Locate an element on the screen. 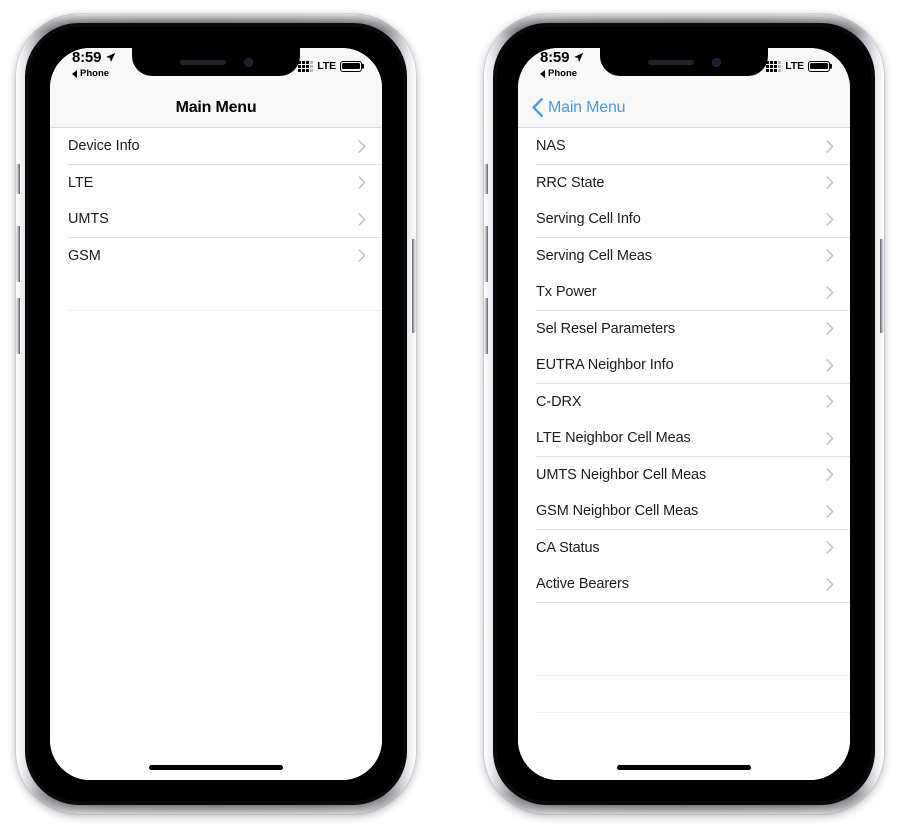 The width and height of the screenshot is (900, 828). list-item-label: Active Bearers is located at coordinates (582, 584).